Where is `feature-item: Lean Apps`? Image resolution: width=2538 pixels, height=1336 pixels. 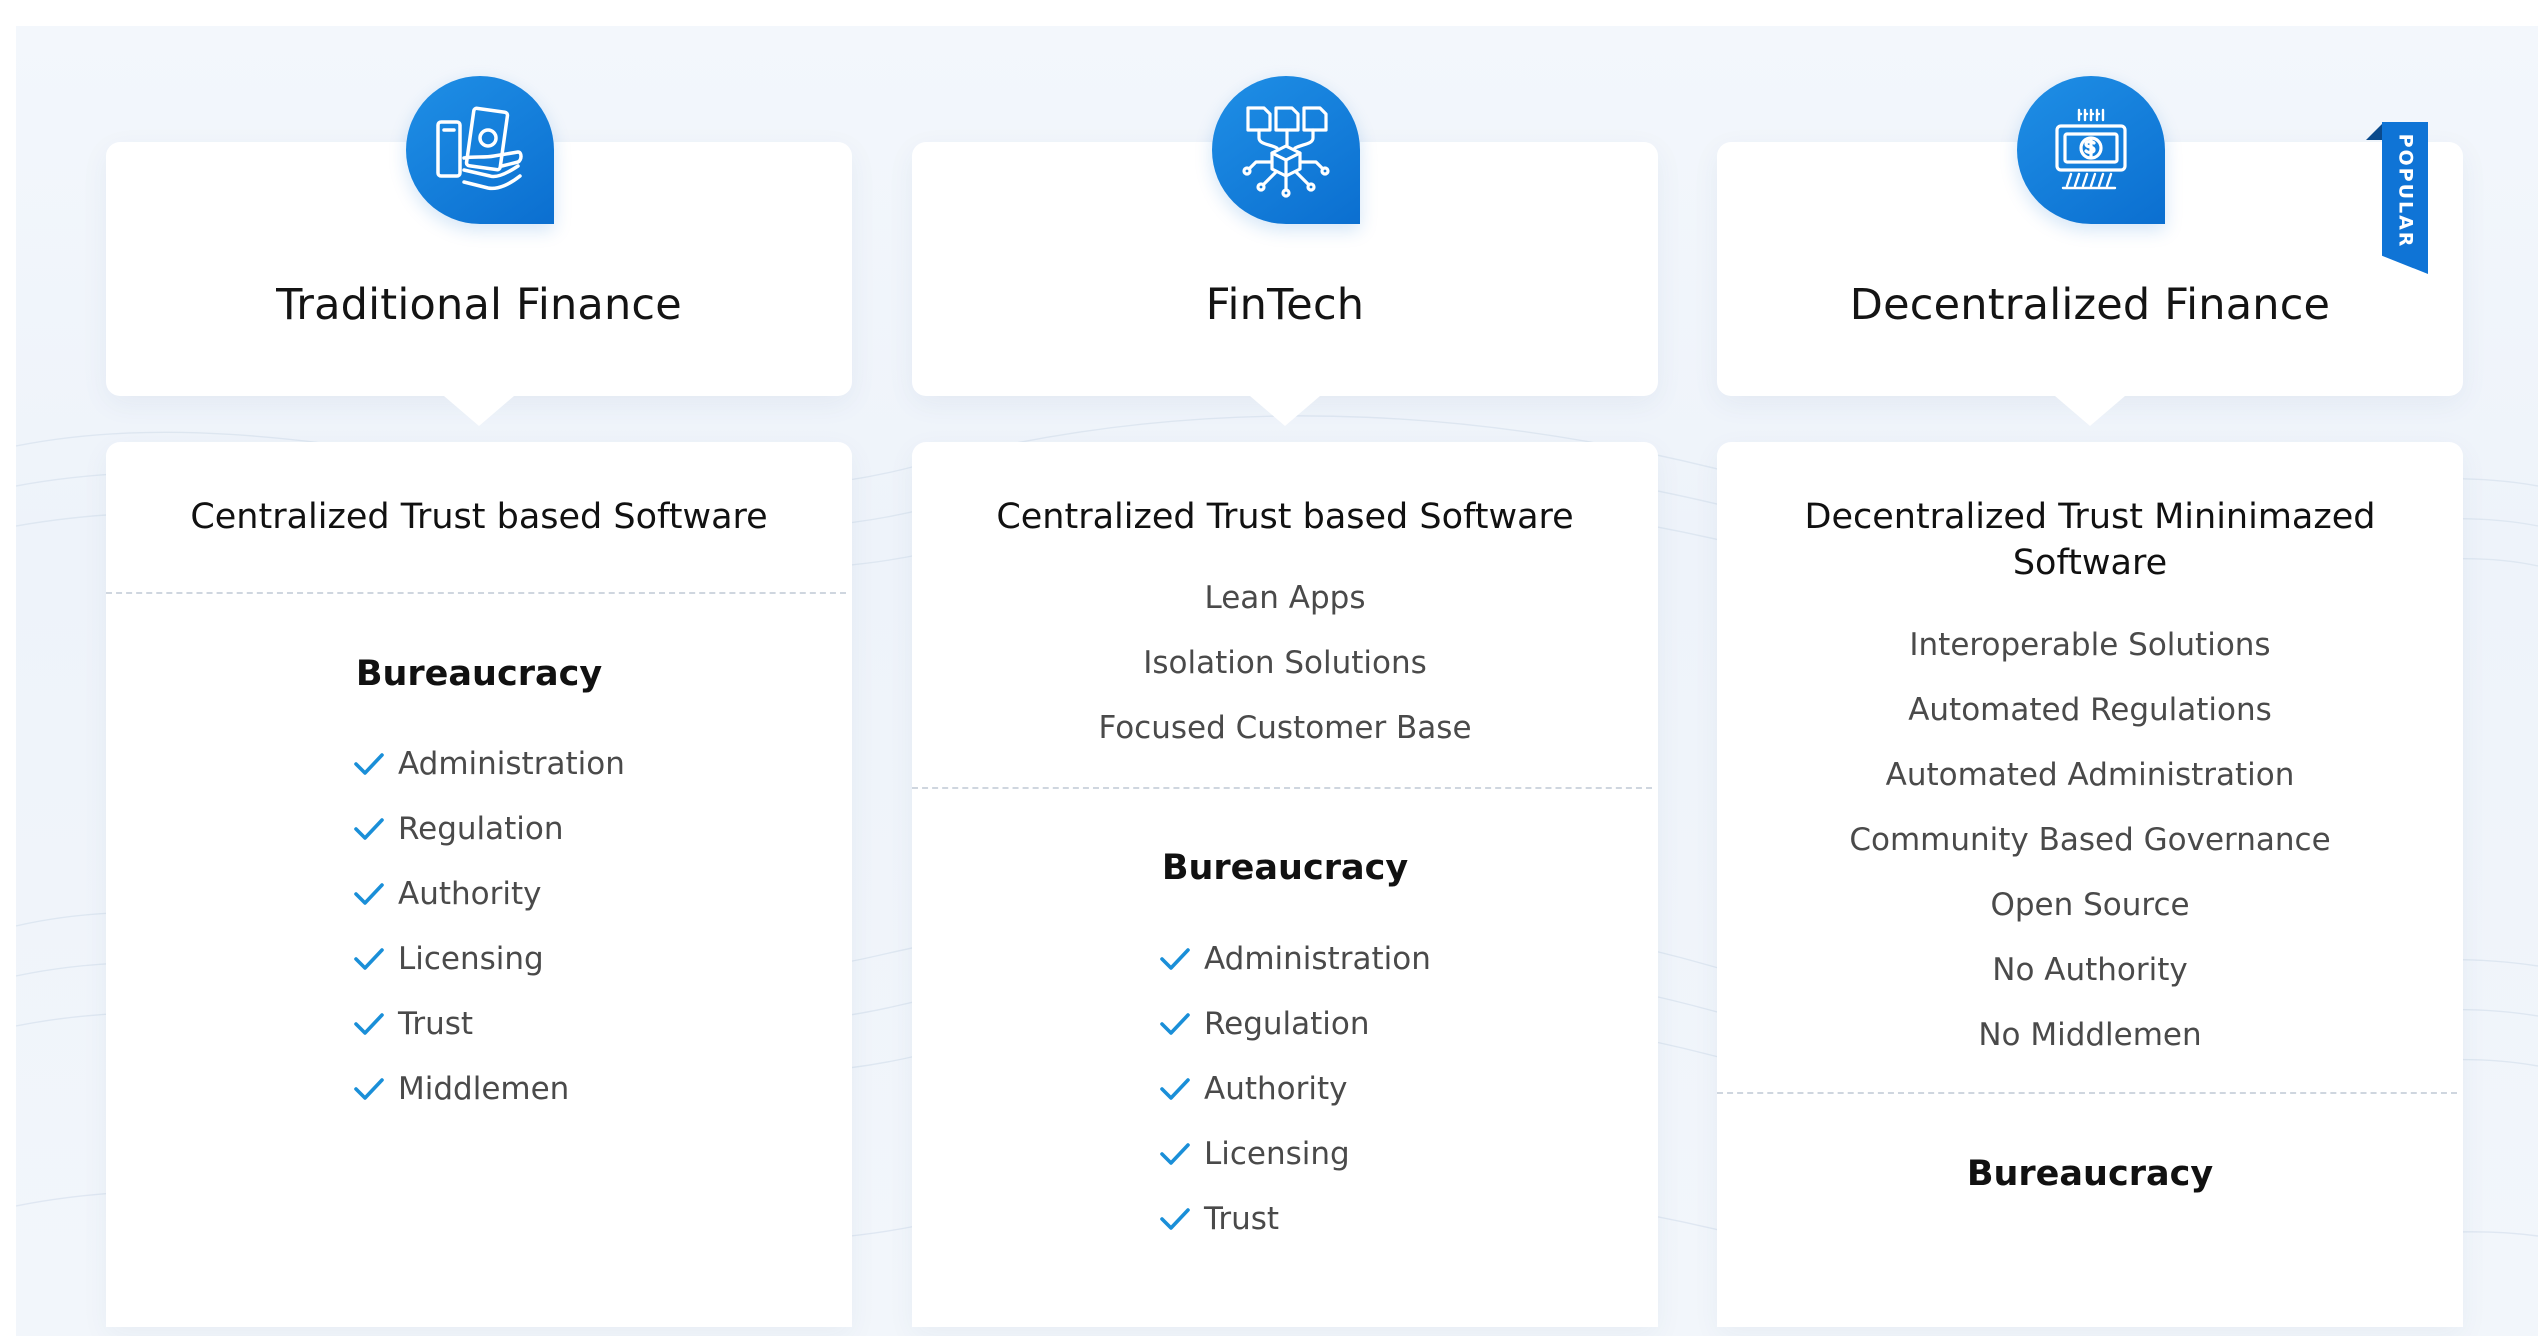 feature-item: Lean Apps is located at coordinates (1285, 598).